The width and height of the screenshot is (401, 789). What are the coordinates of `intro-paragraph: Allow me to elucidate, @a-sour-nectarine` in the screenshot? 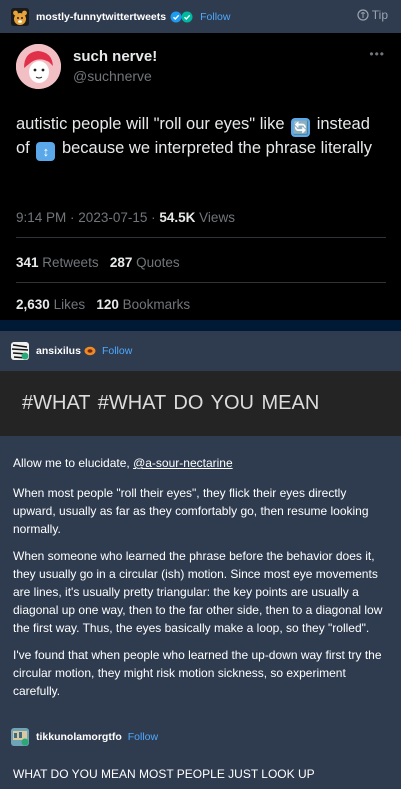 It's located at (202, 463).